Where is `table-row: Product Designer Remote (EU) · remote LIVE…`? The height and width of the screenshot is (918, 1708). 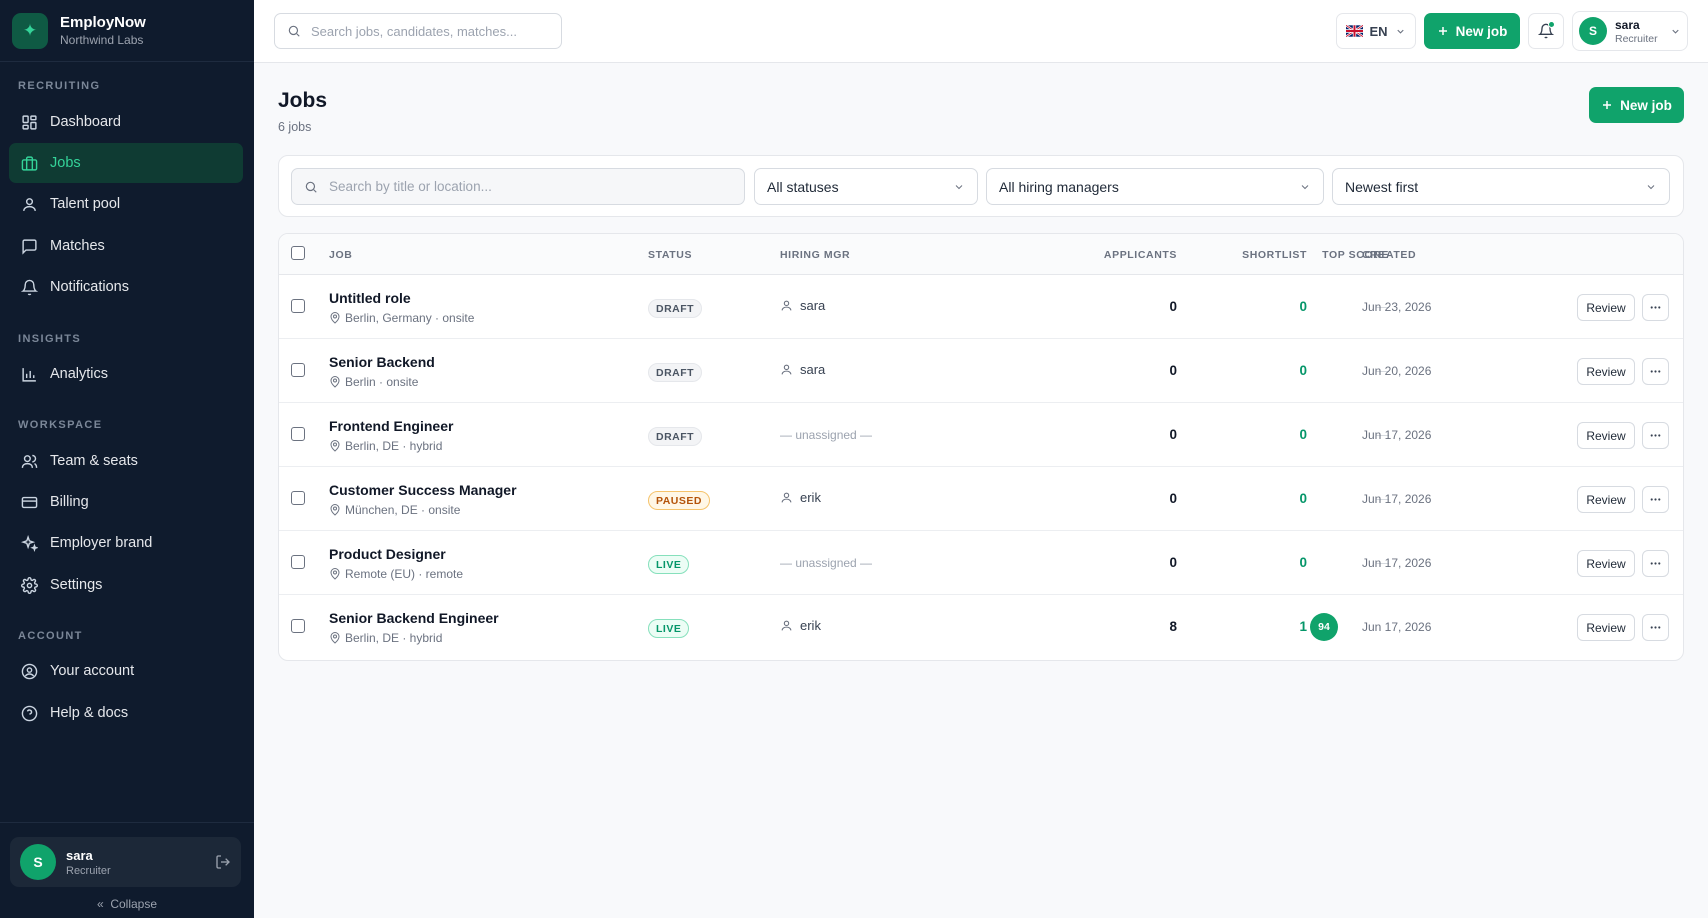 table-row: Product Designer Remote (EU) · remote LIVE… is located at coordinates (981, 563).